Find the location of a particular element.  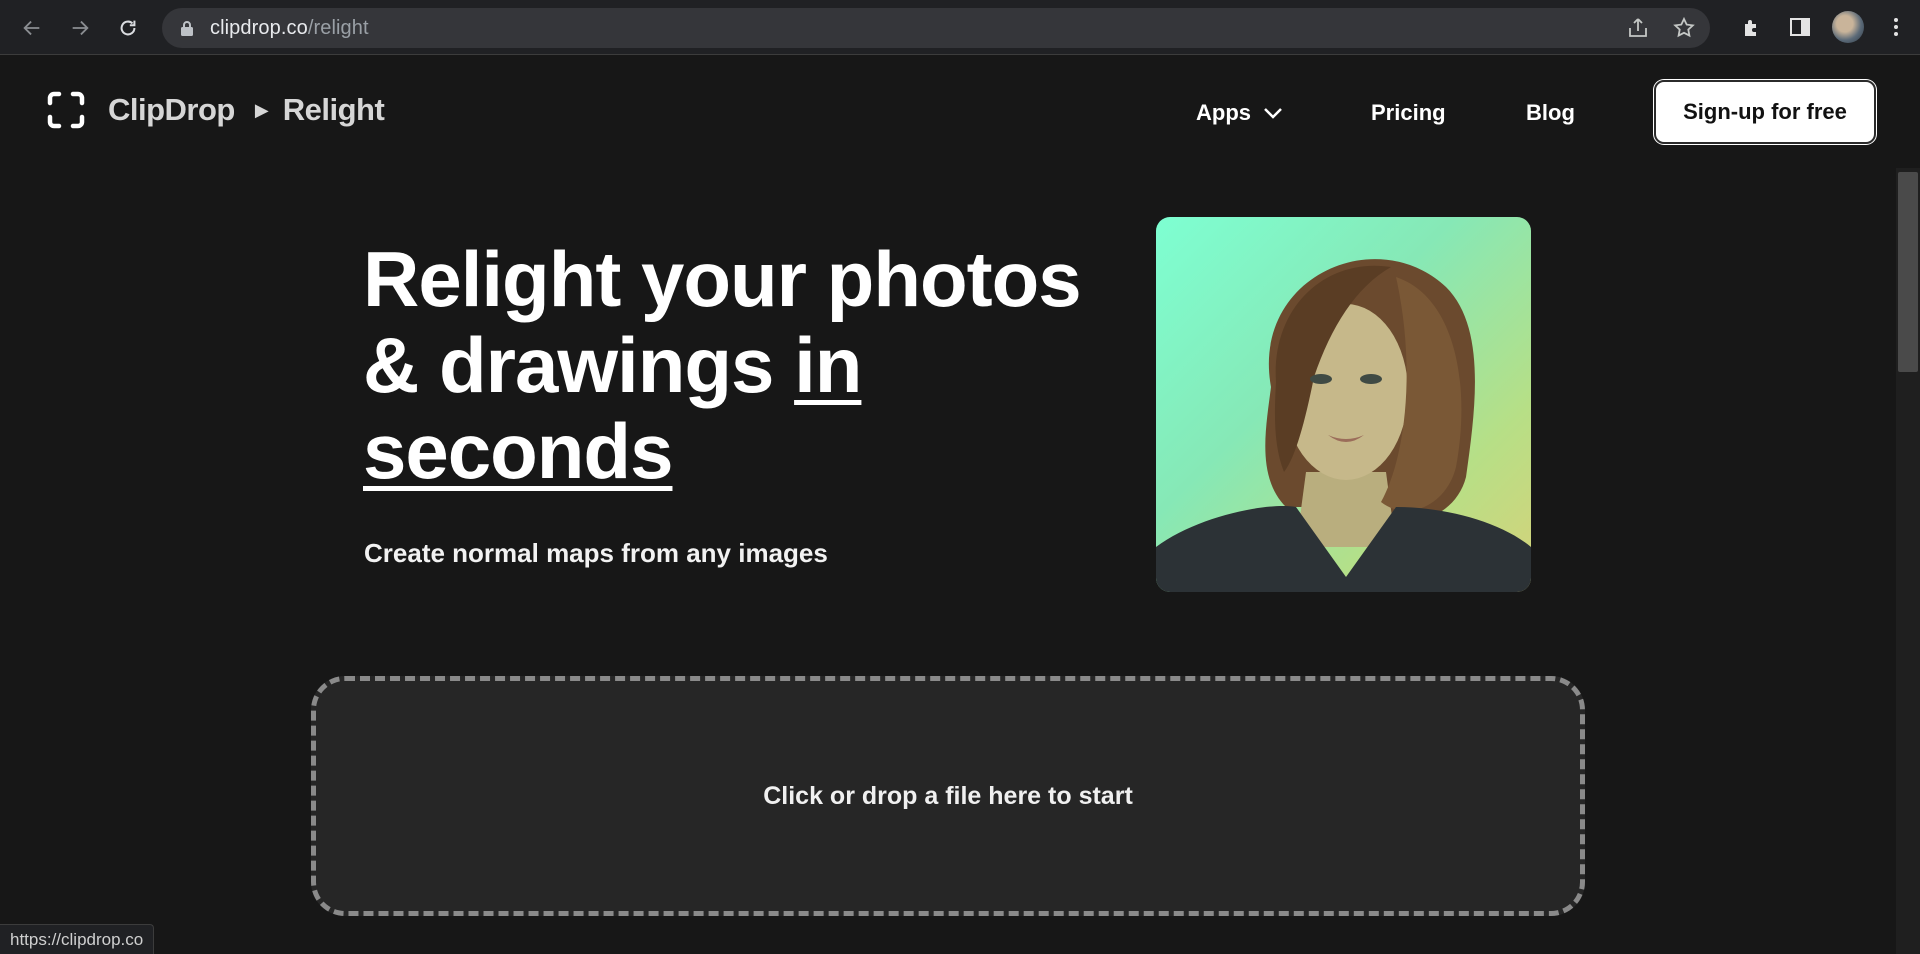

browser-menu-button is located at coordinates (1896, 27).